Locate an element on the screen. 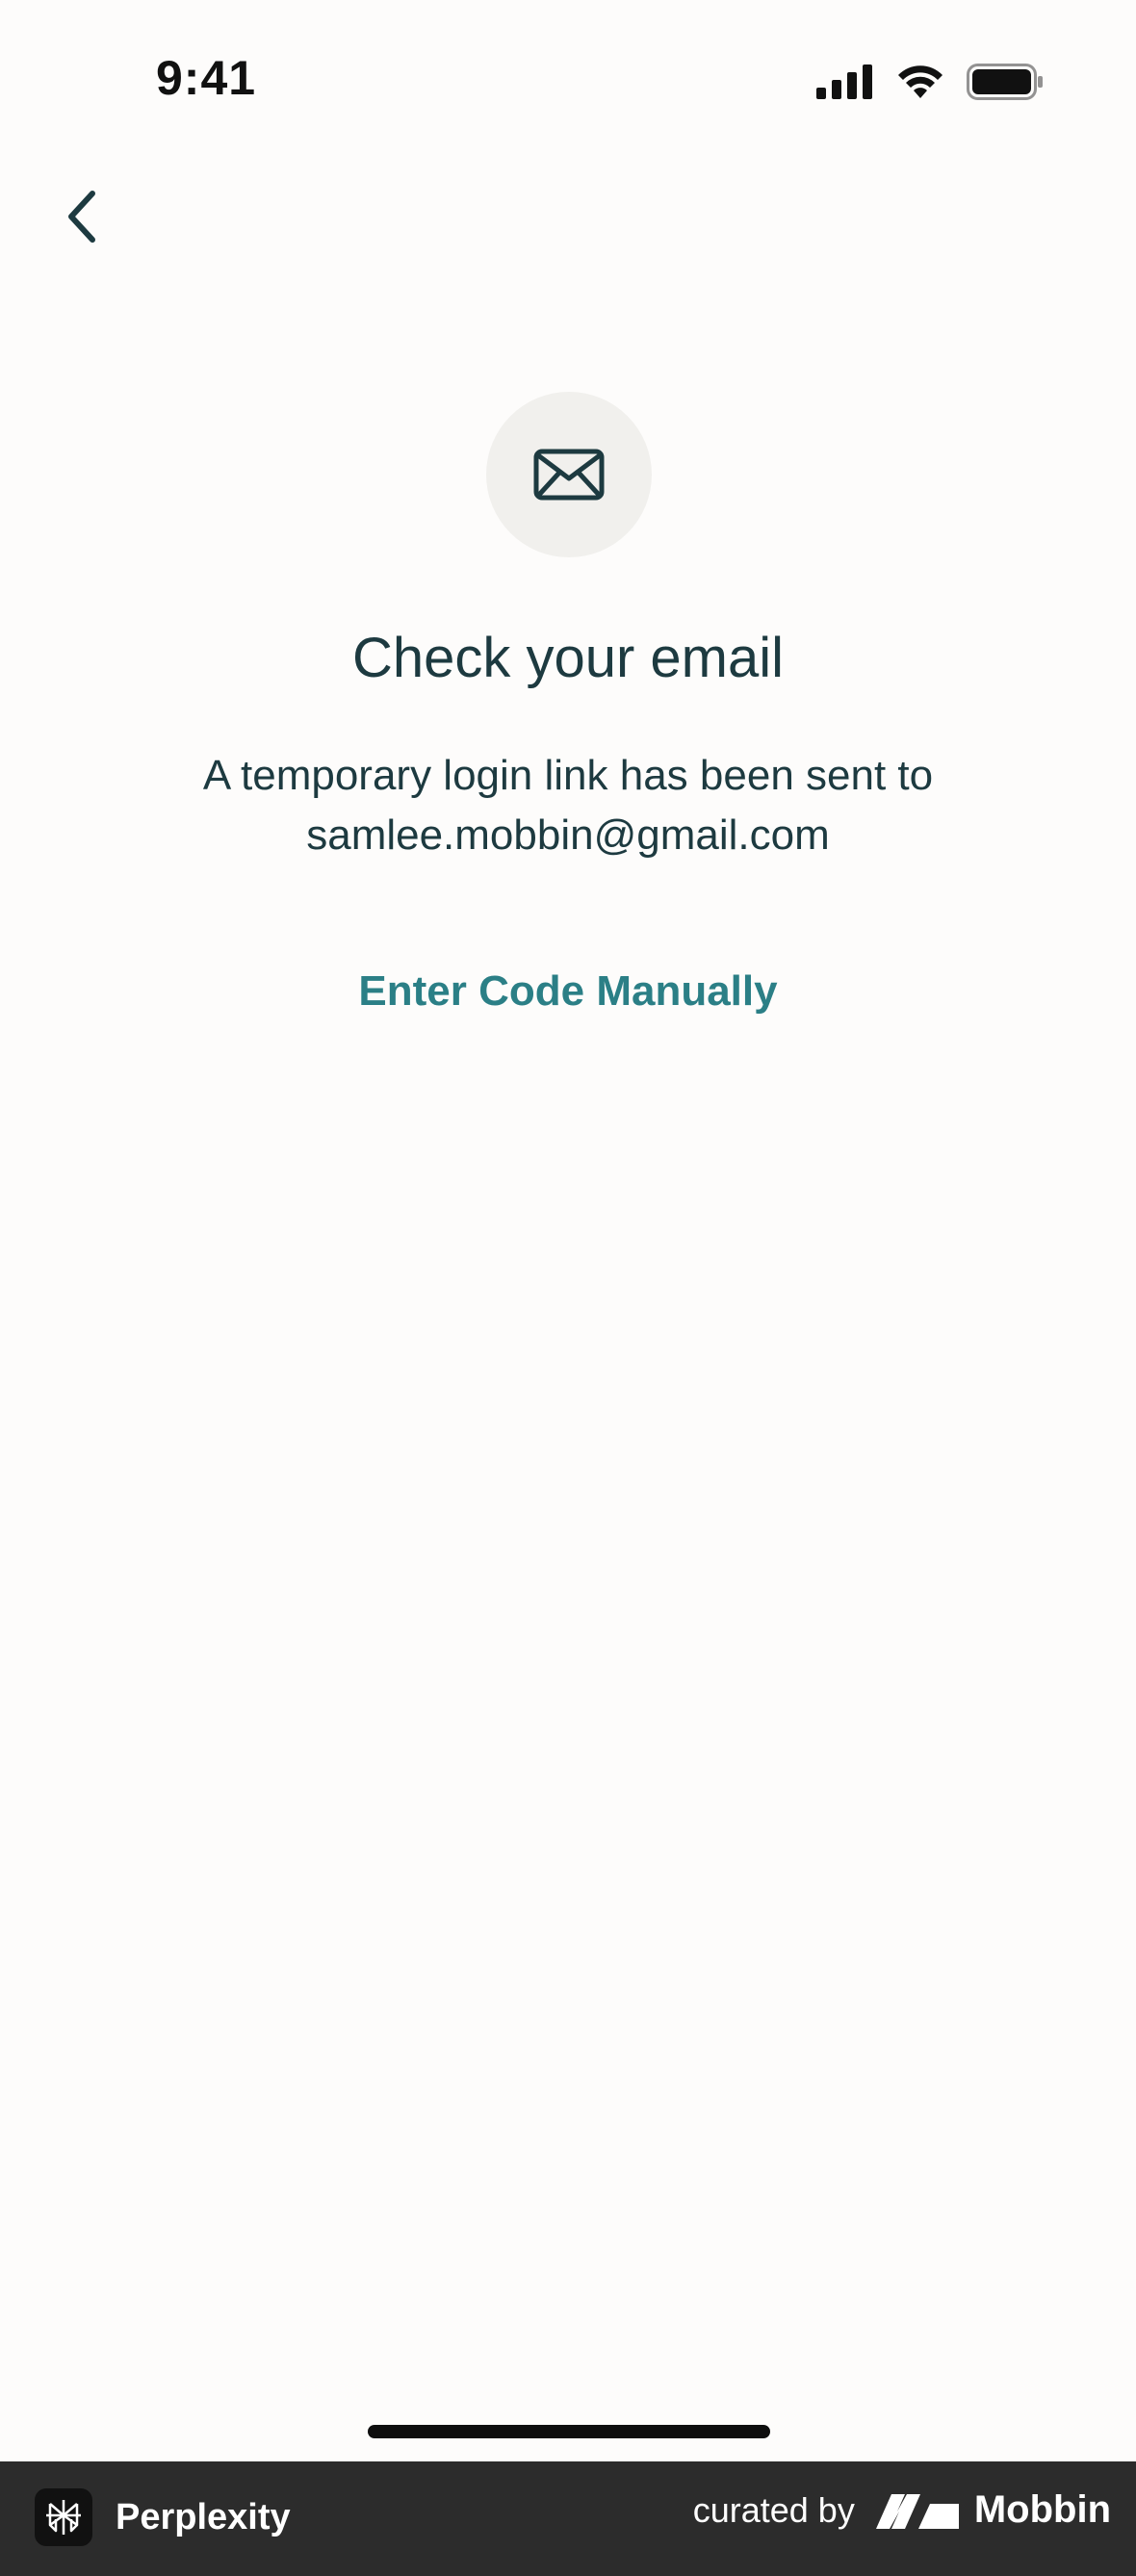 The height and width of the screenshot is (2576, 1136). status-bar: 9:41 is located at coordinates (568, 82).